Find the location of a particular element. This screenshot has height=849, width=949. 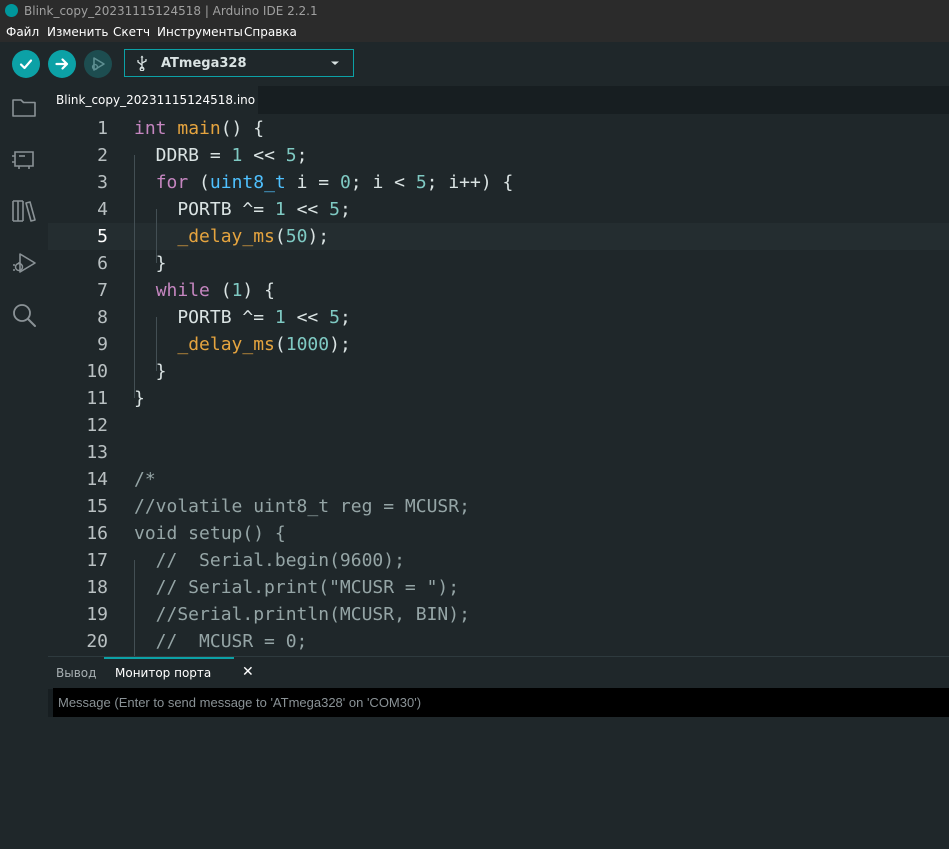

code-line: 9 _delay_ms(1000); is located at coordinates (498, 344).